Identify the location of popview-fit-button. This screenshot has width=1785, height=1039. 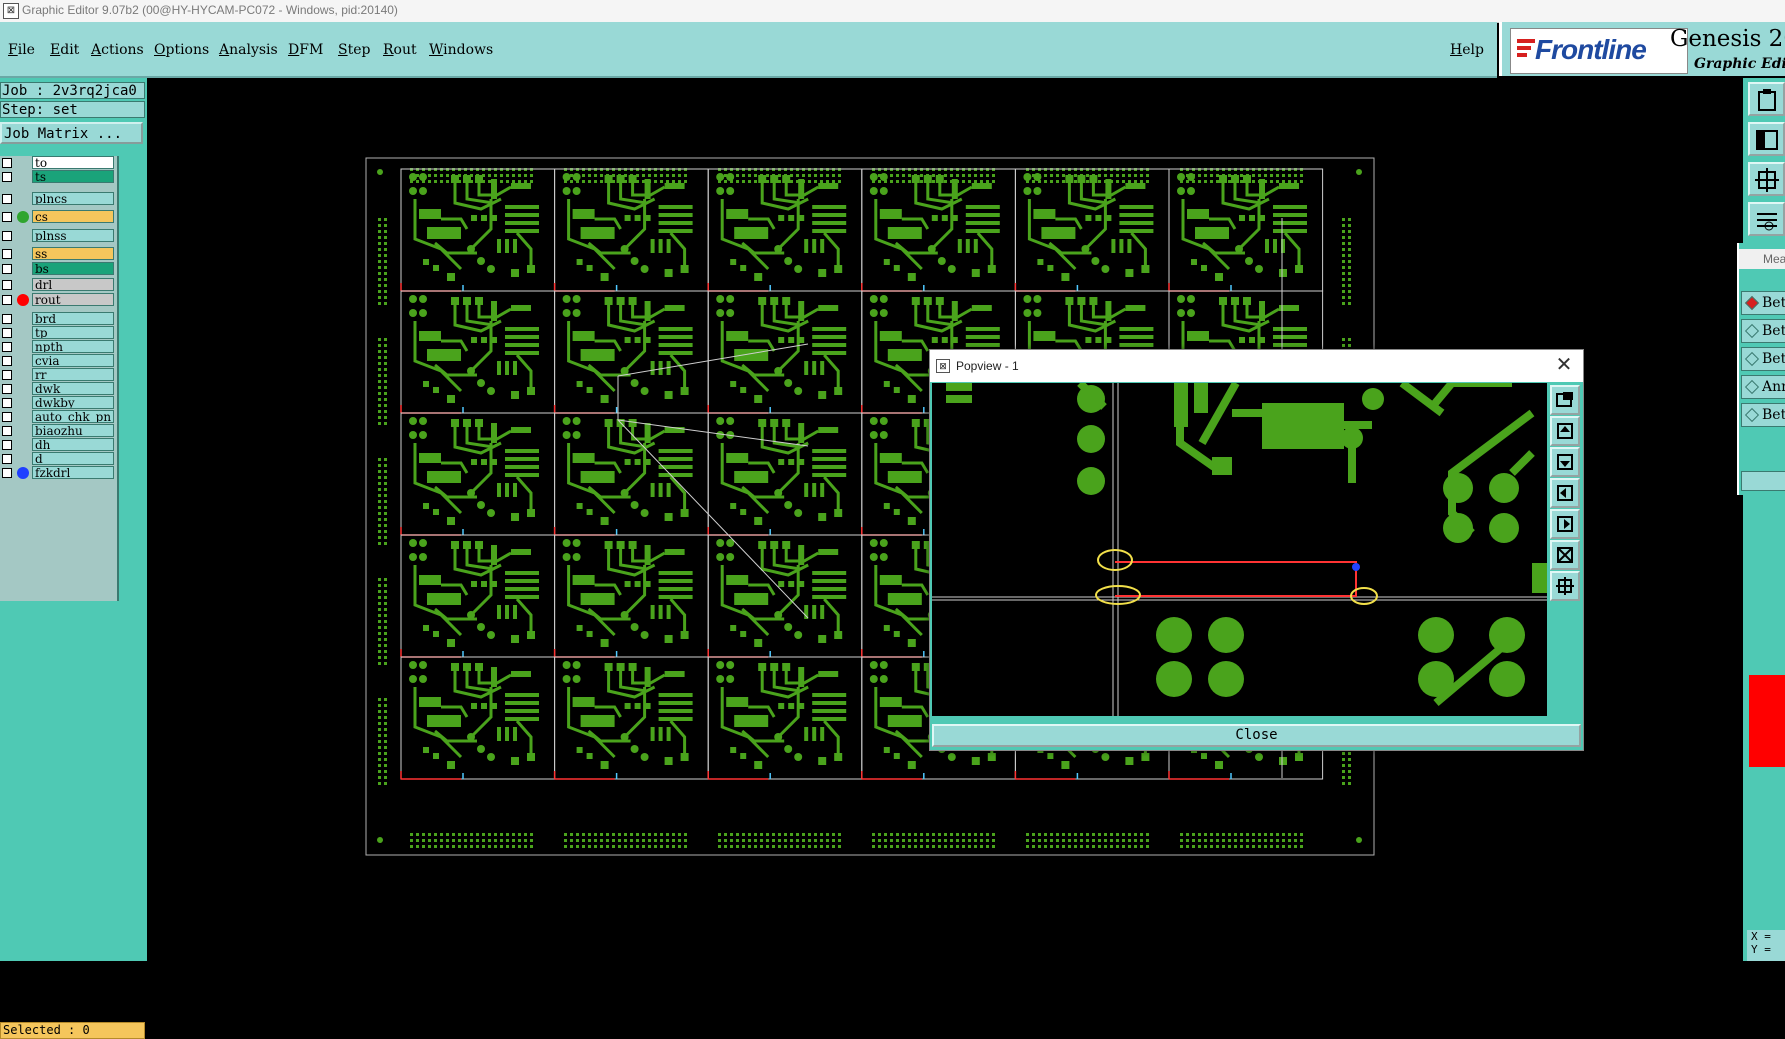
(1565, 586).